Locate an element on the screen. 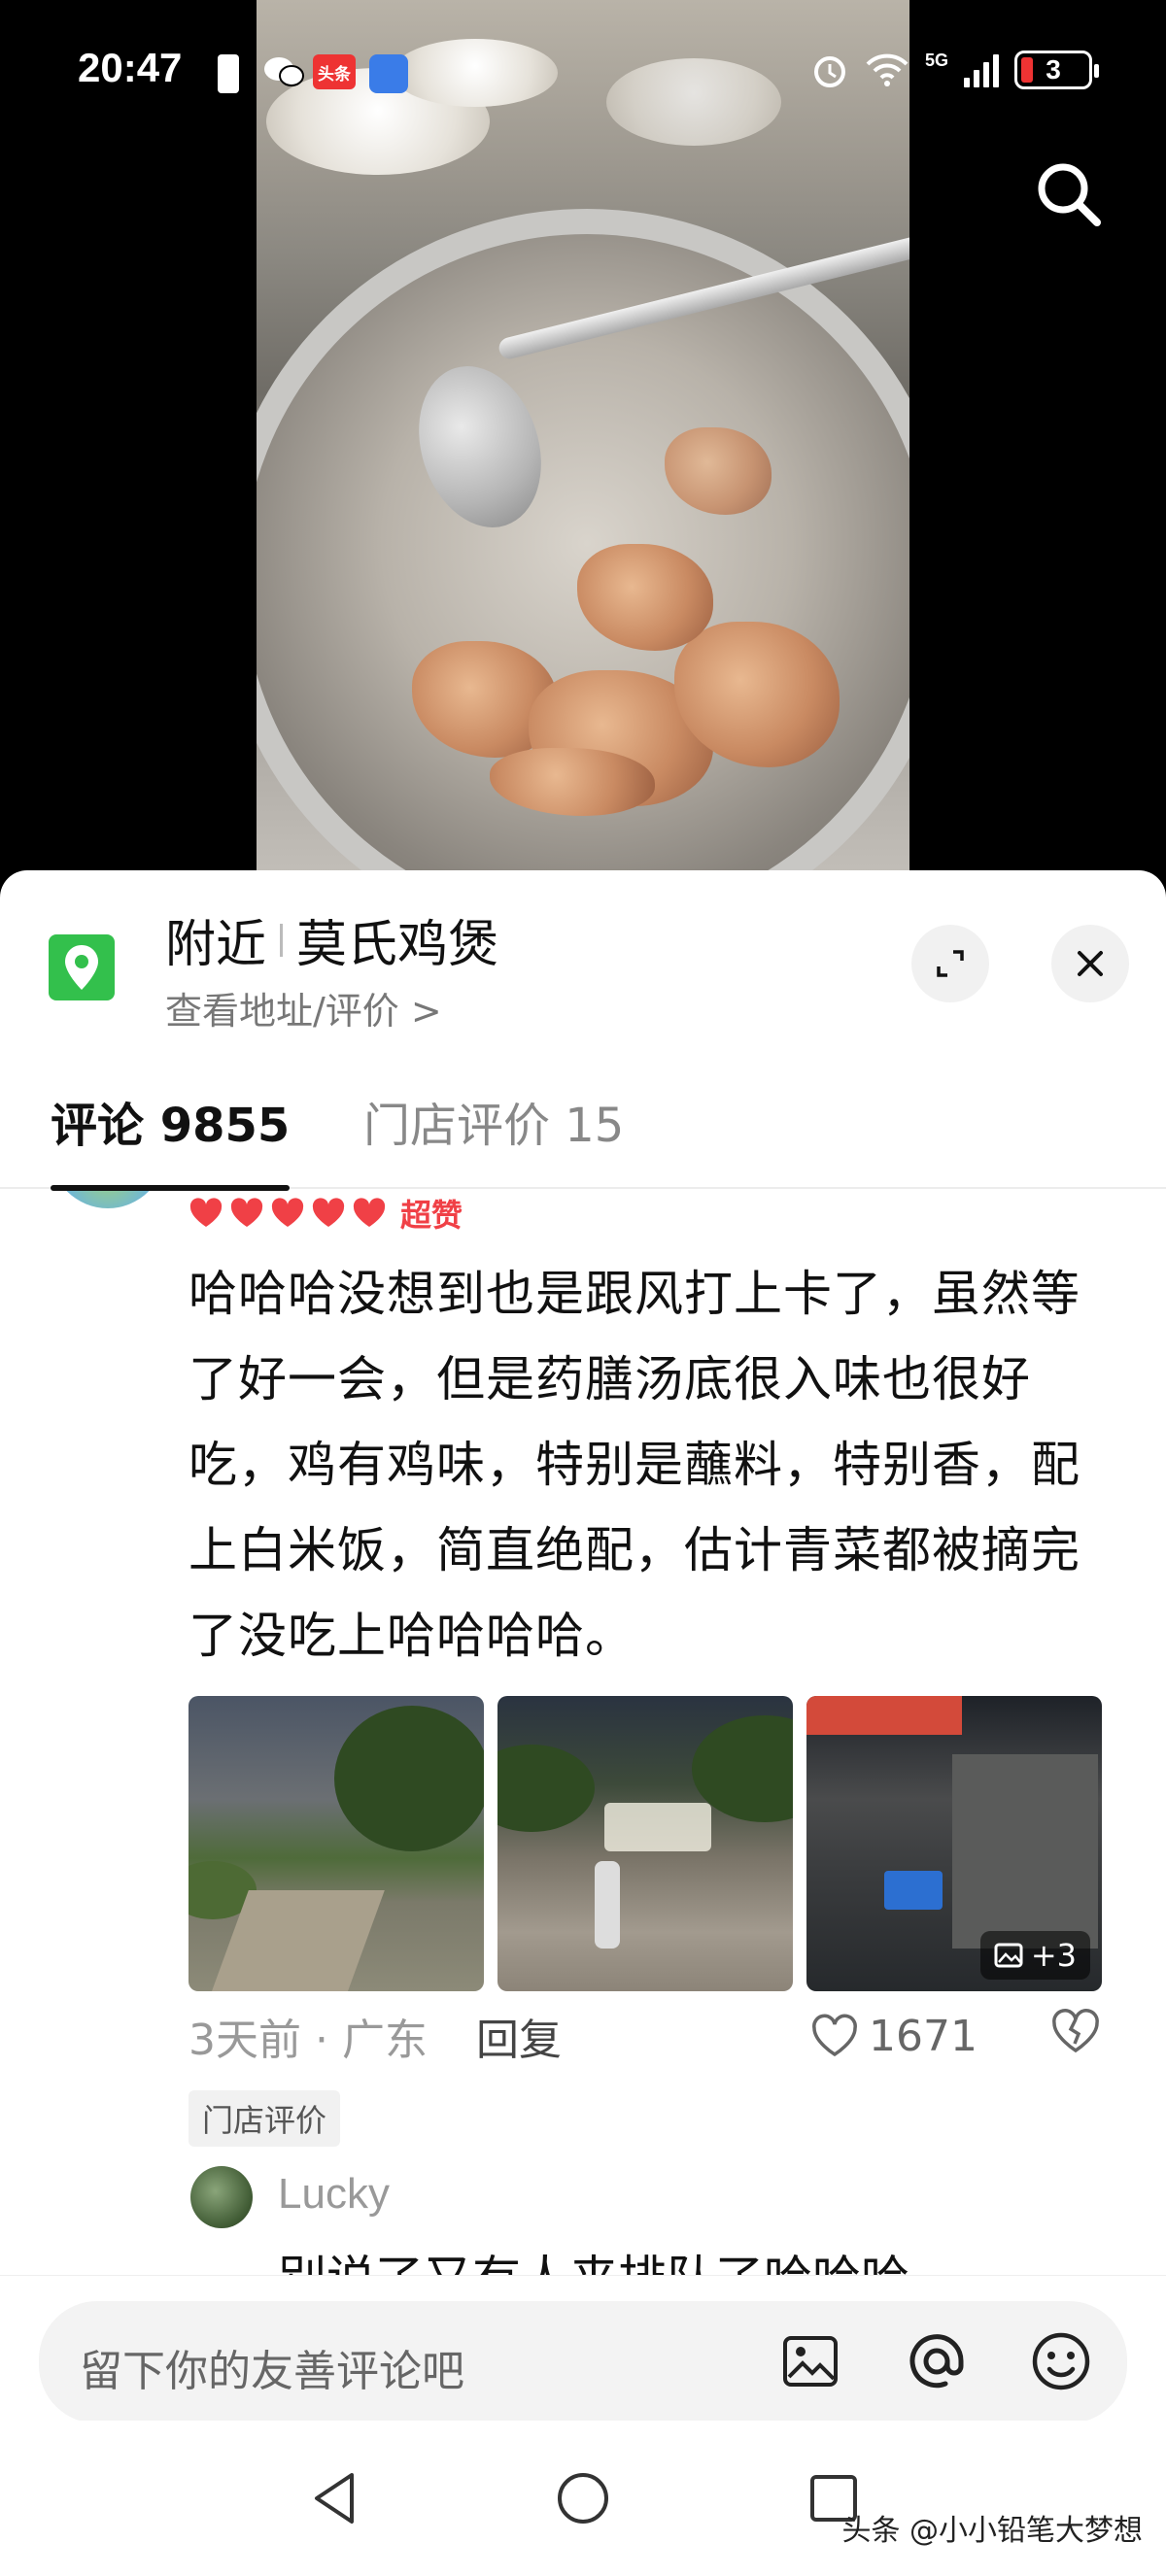  location-prefix: 附近 is located at coordinates (216, 945).